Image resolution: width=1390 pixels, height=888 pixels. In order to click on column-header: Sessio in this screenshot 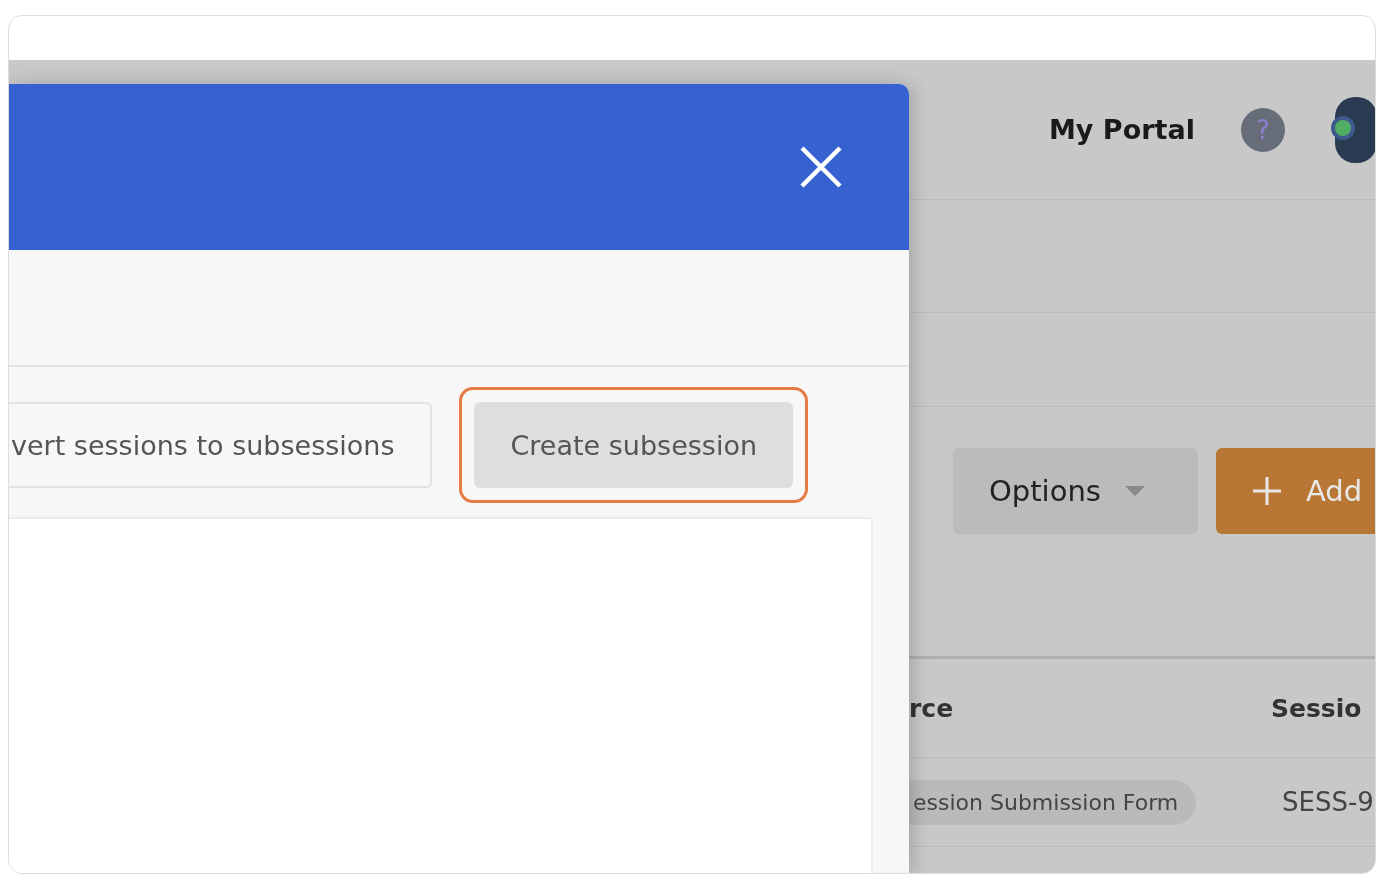, I will do `click(1317, 708)`.